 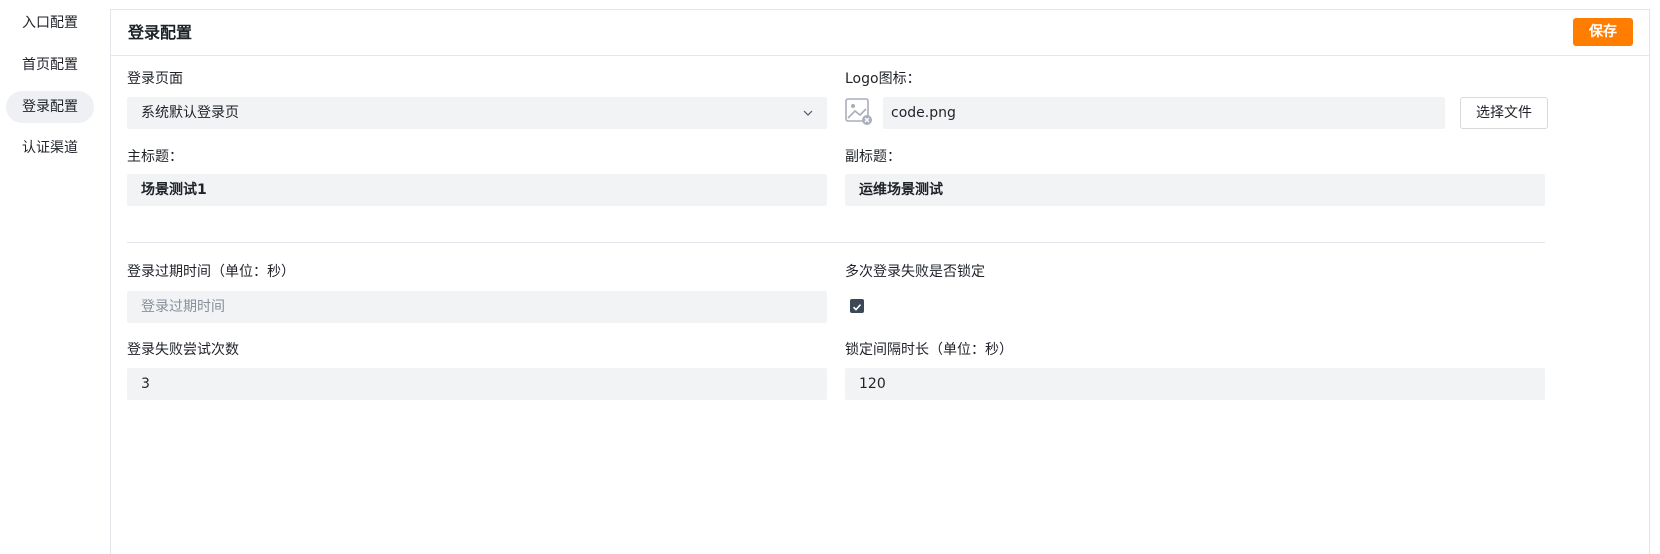 I want to click on lock-interval-label: 锁定间隔时长（单位：秒）, so click(x=929, y=350).